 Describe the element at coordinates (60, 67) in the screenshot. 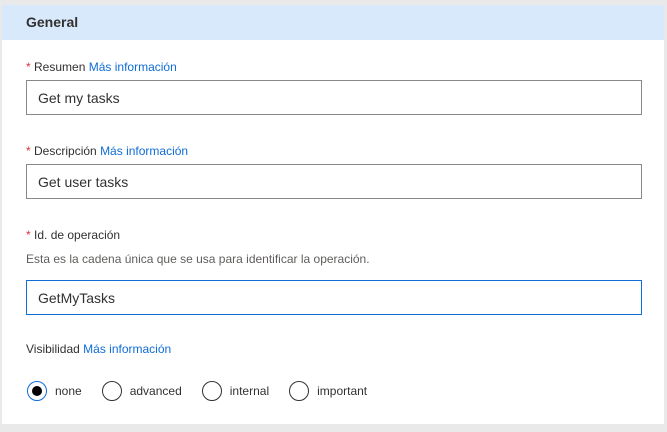

I see `label-text: Resumen` at that location.